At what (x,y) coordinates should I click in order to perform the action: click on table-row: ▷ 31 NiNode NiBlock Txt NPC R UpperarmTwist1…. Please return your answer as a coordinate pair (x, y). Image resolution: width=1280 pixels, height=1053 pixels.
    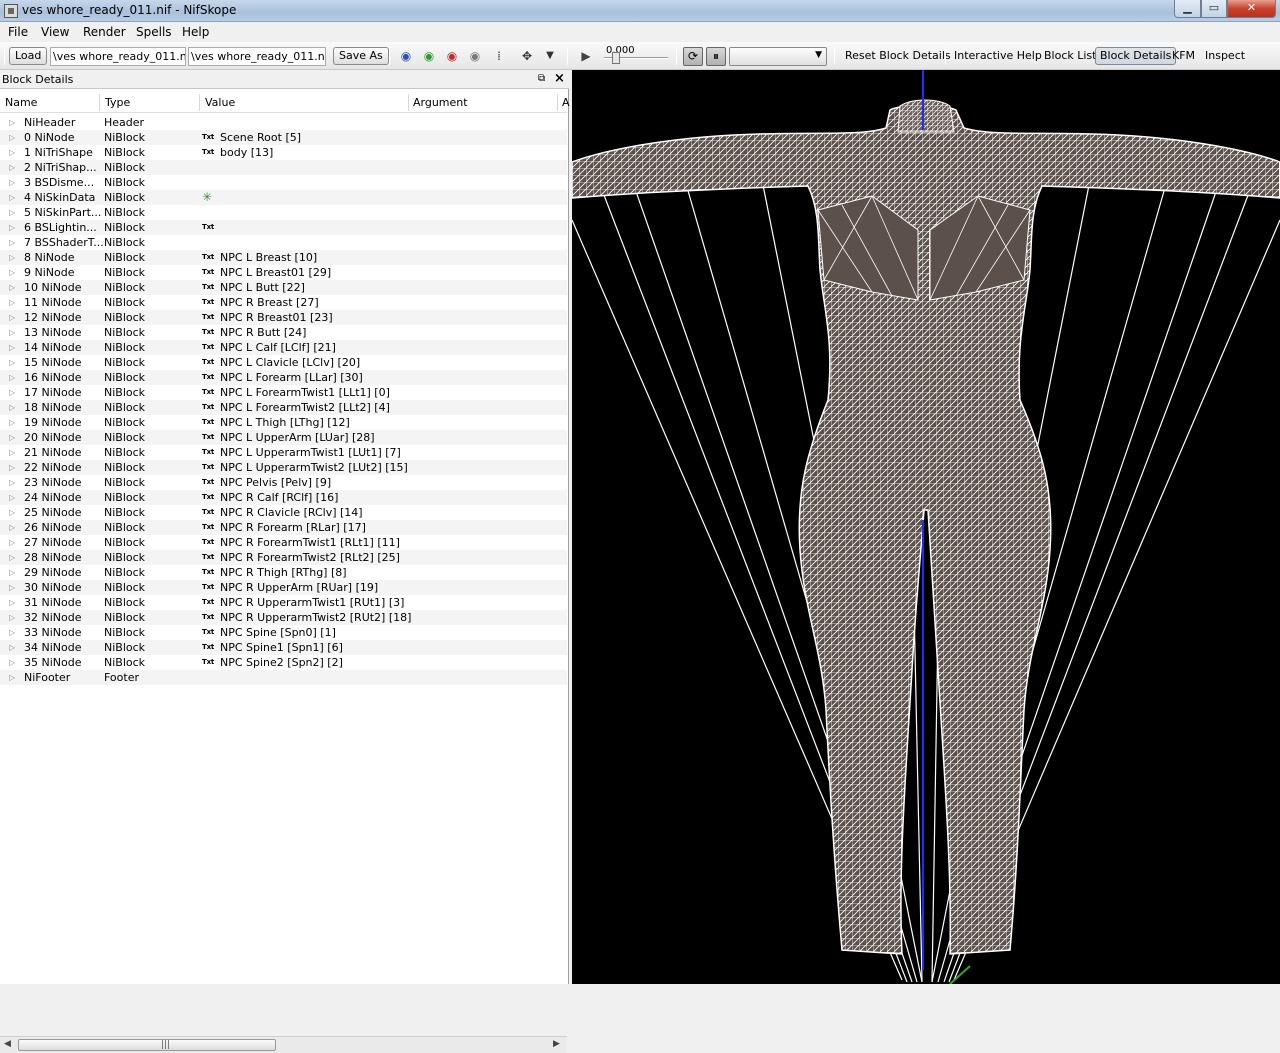
    Looking at the image, I should click on (283, 602).